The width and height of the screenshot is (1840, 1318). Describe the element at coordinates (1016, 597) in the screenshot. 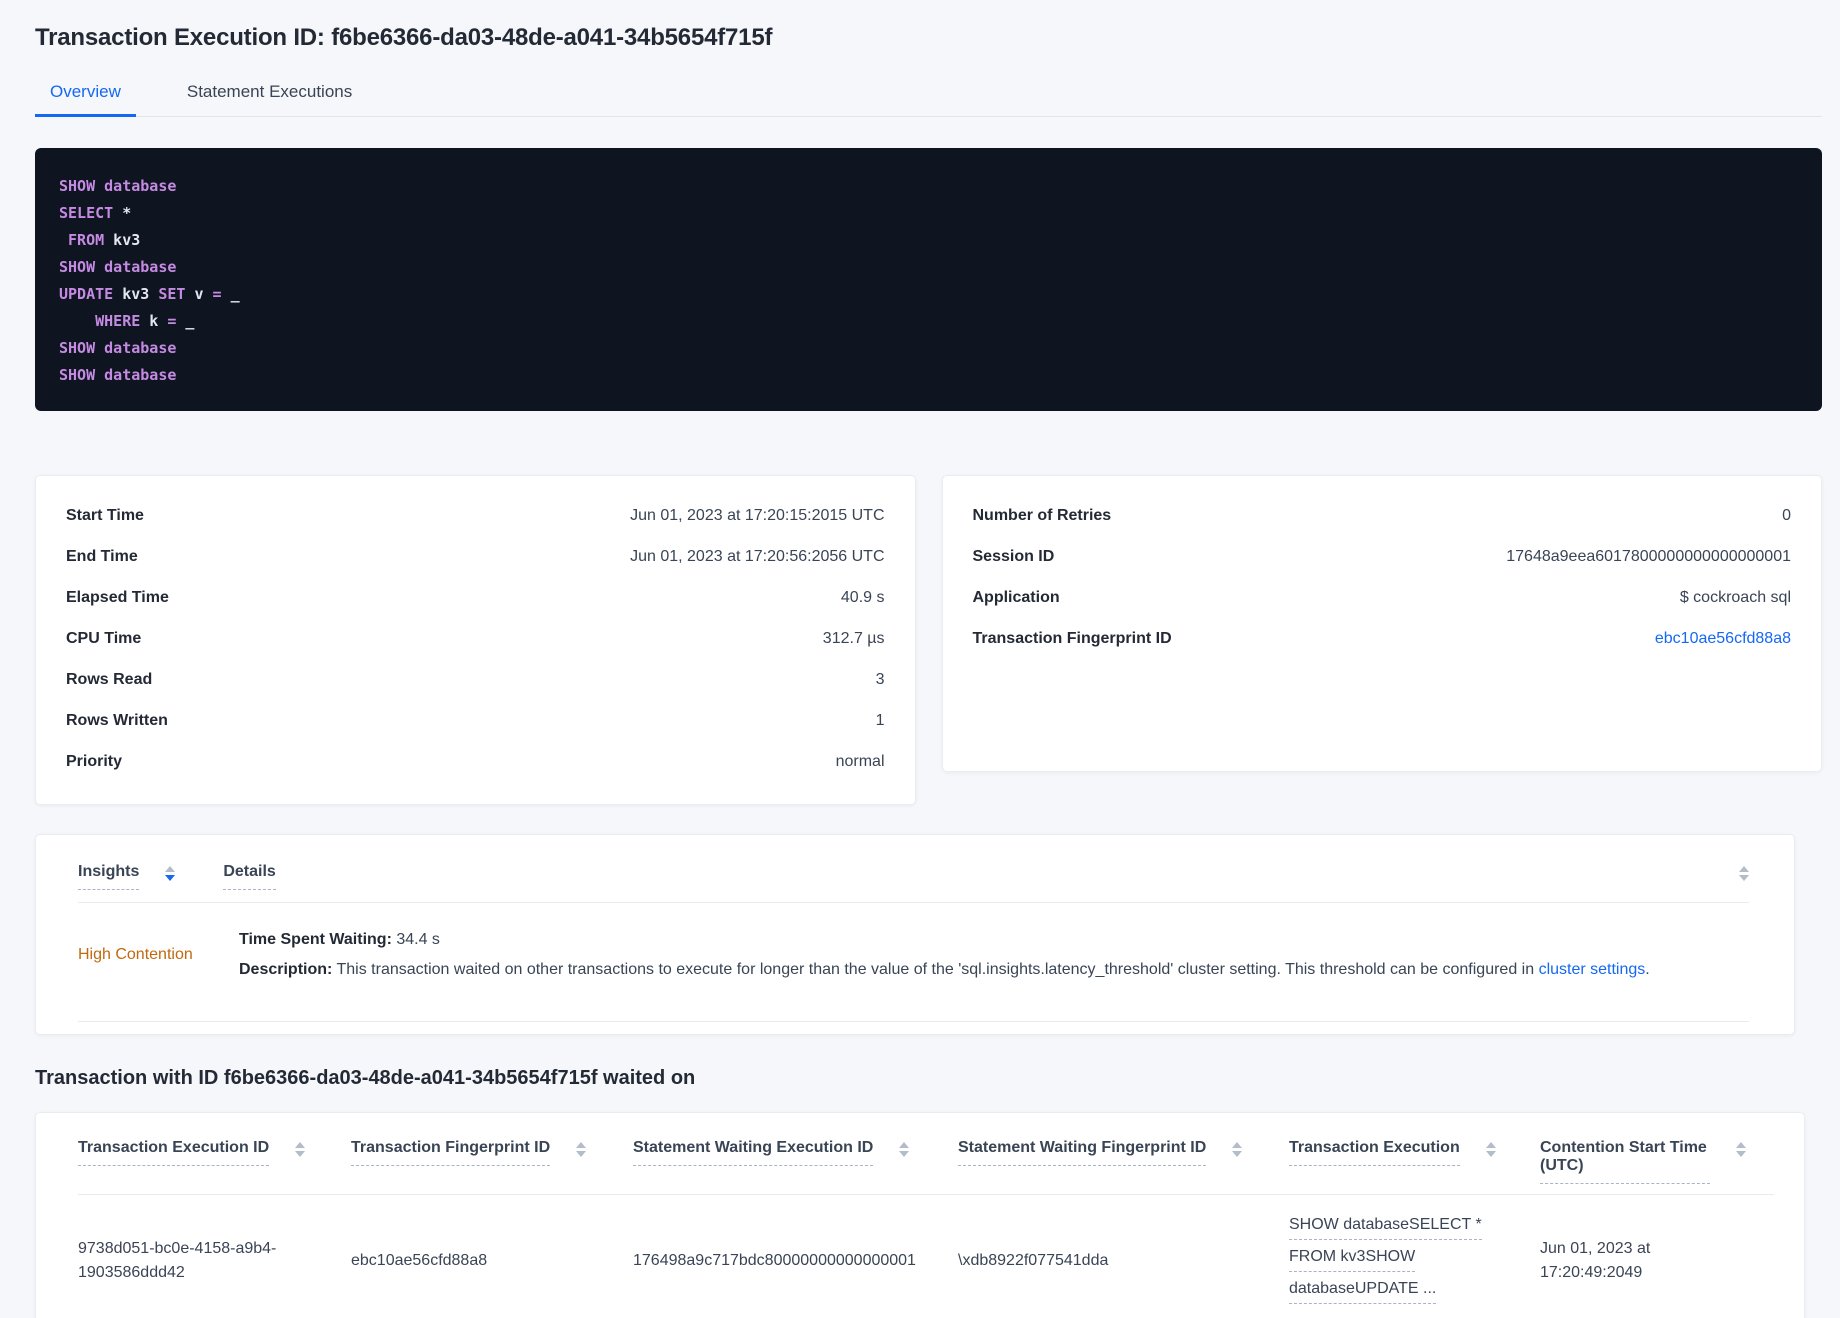

I see `kv-label: Application` at that location.